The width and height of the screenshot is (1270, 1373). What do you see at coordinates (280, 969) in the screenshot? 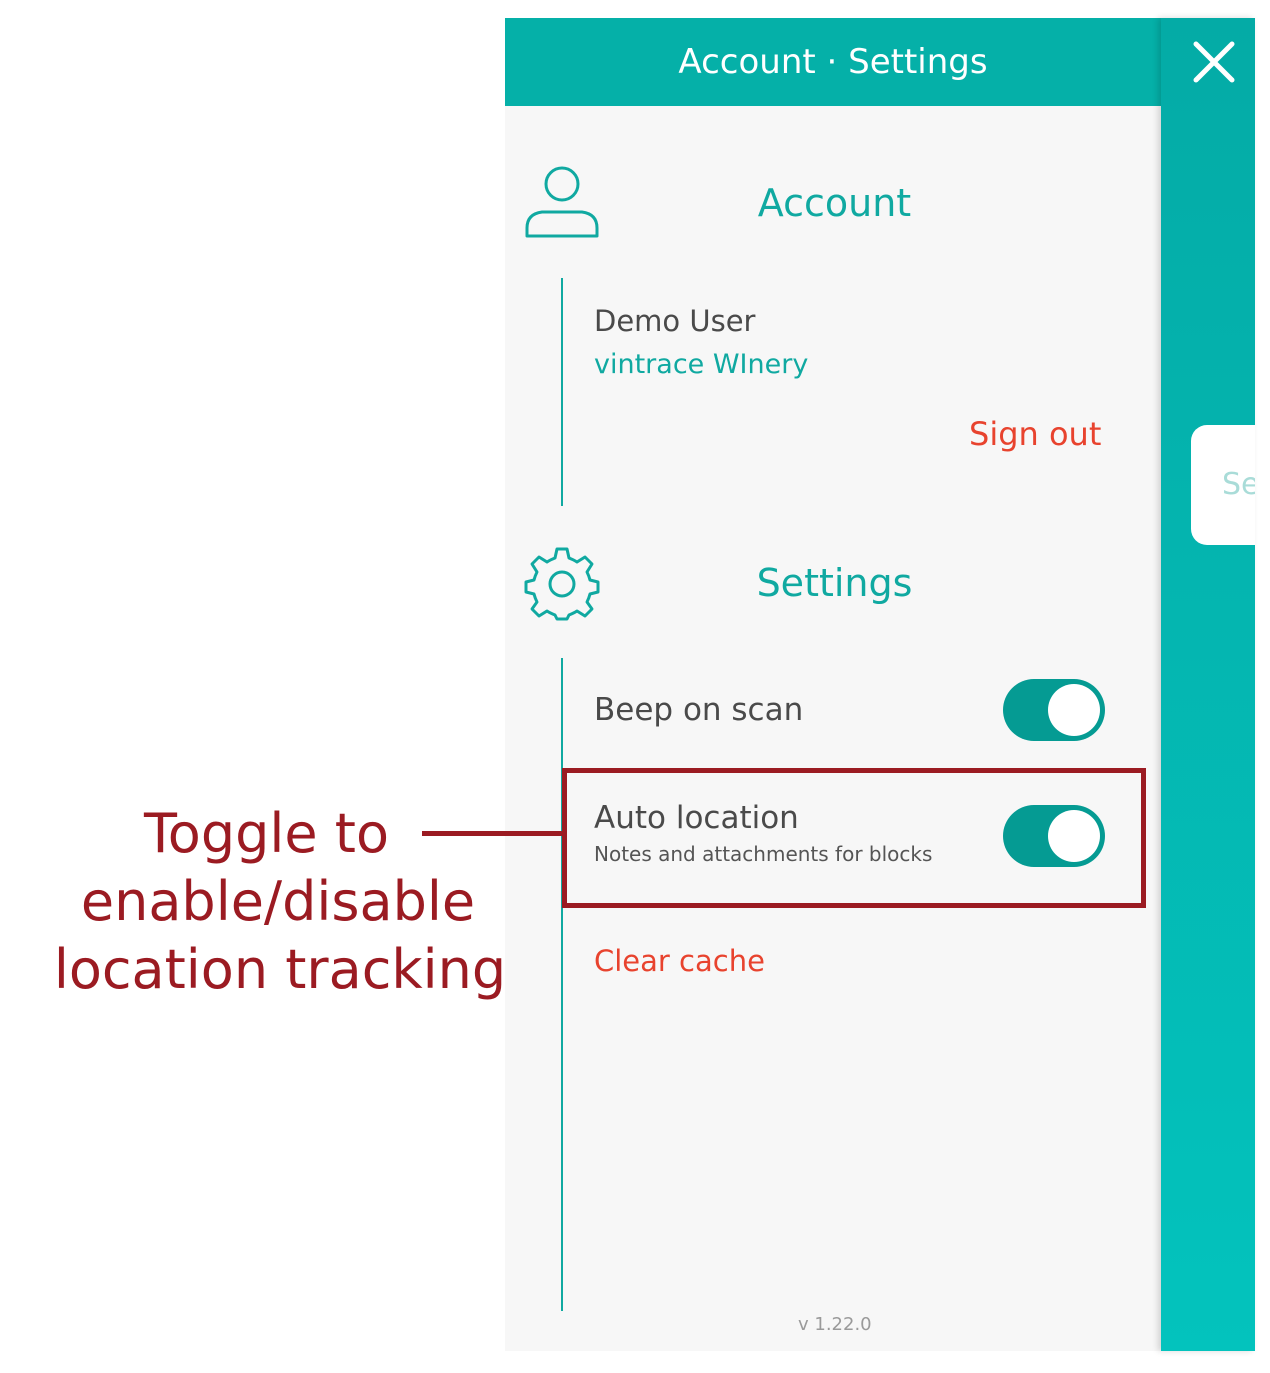
I see `annotation-line-3: location tracking` at bounding box center [280, 969].